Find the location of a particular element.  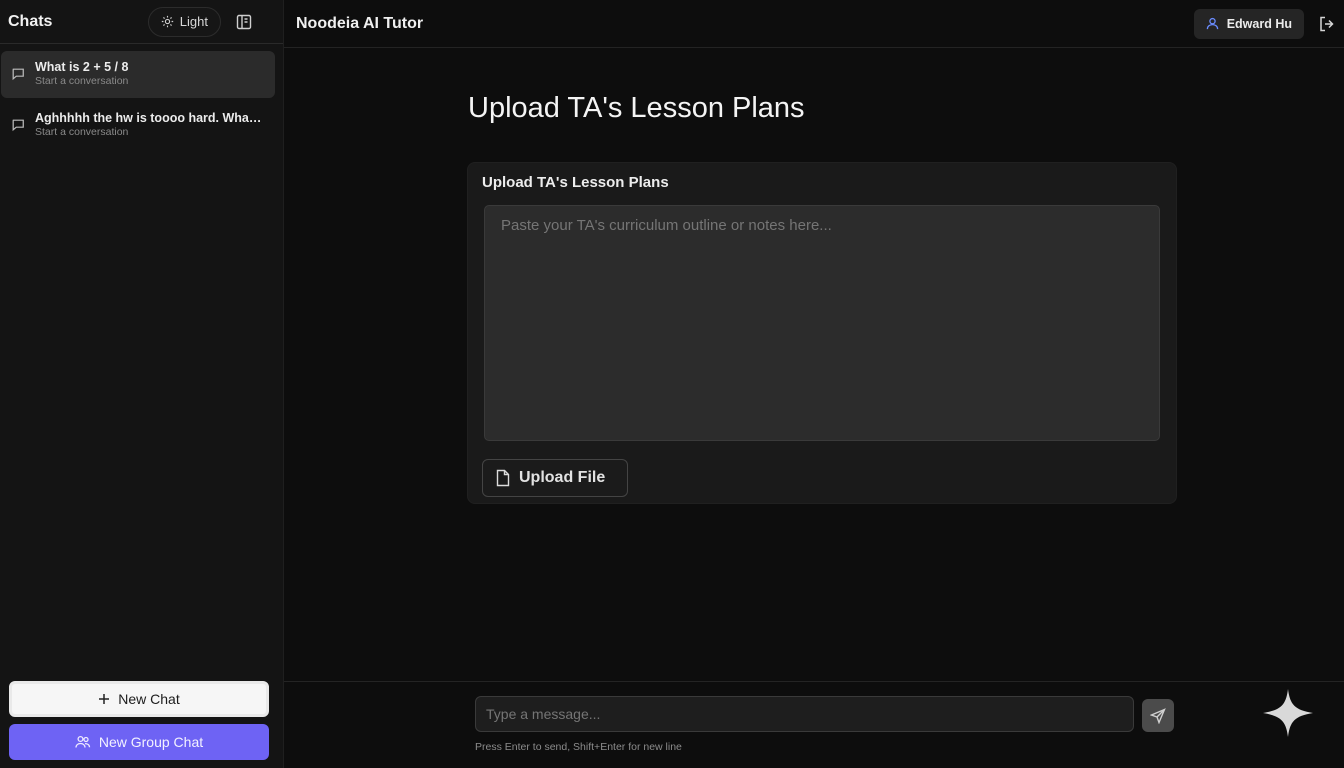

sidebar-collapse-button is located at coordinates (244, 22).